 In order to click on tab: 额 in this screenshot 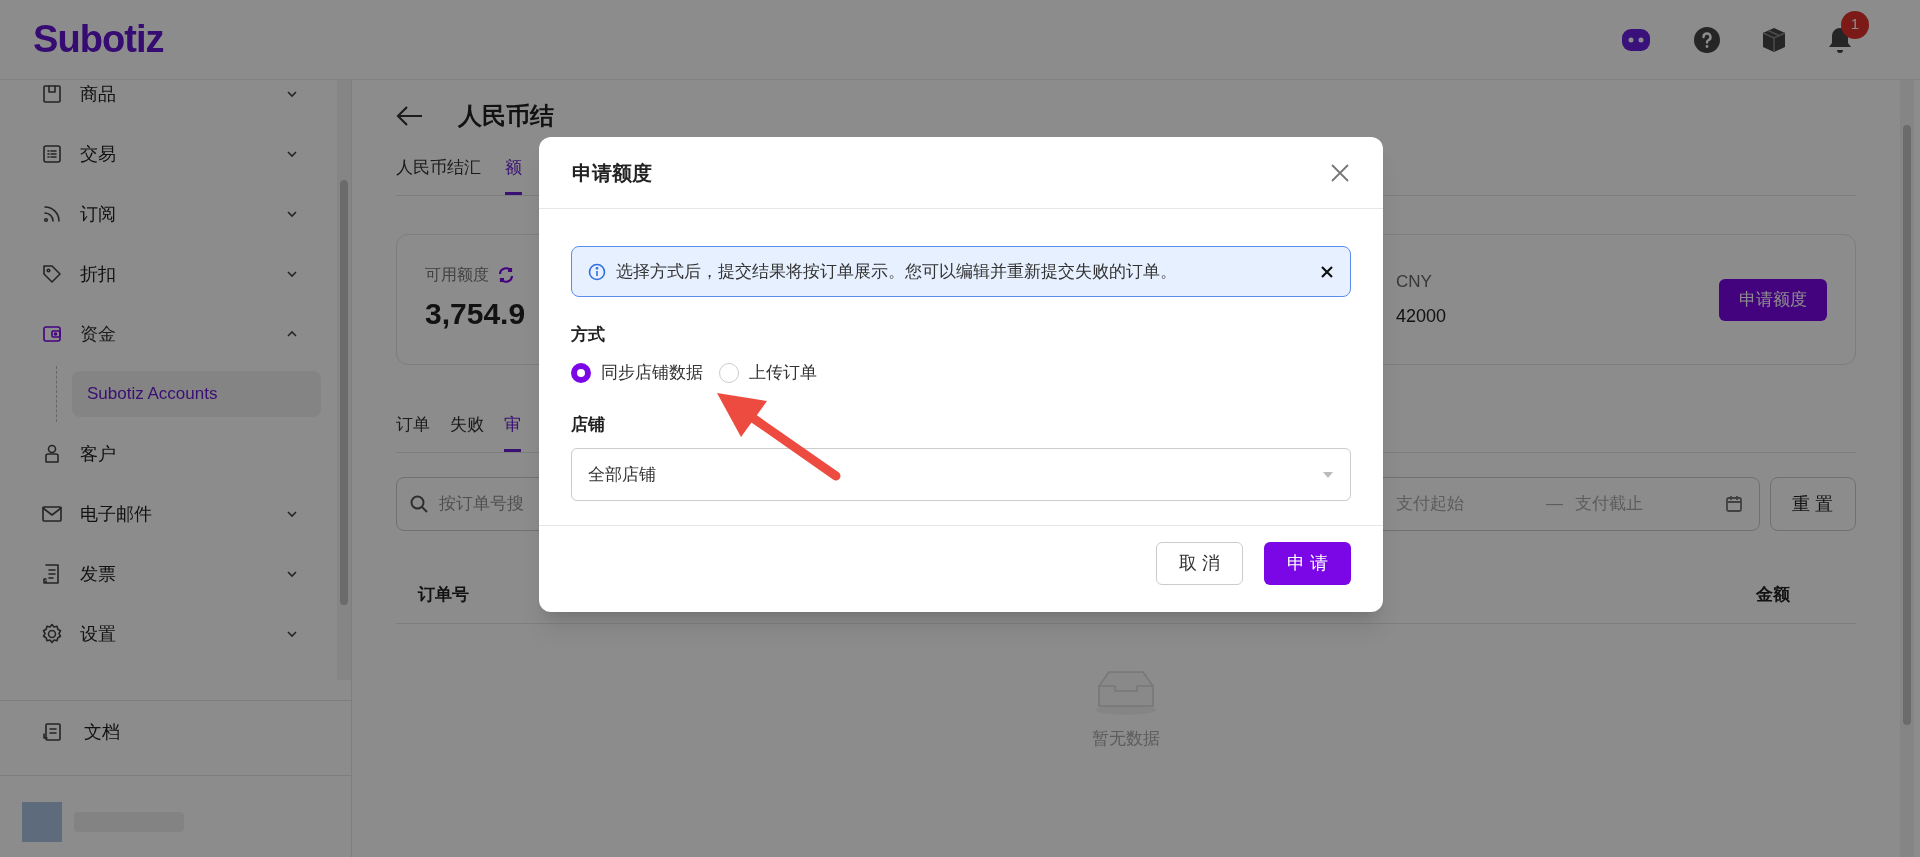, I will do `click(513, 174)`.